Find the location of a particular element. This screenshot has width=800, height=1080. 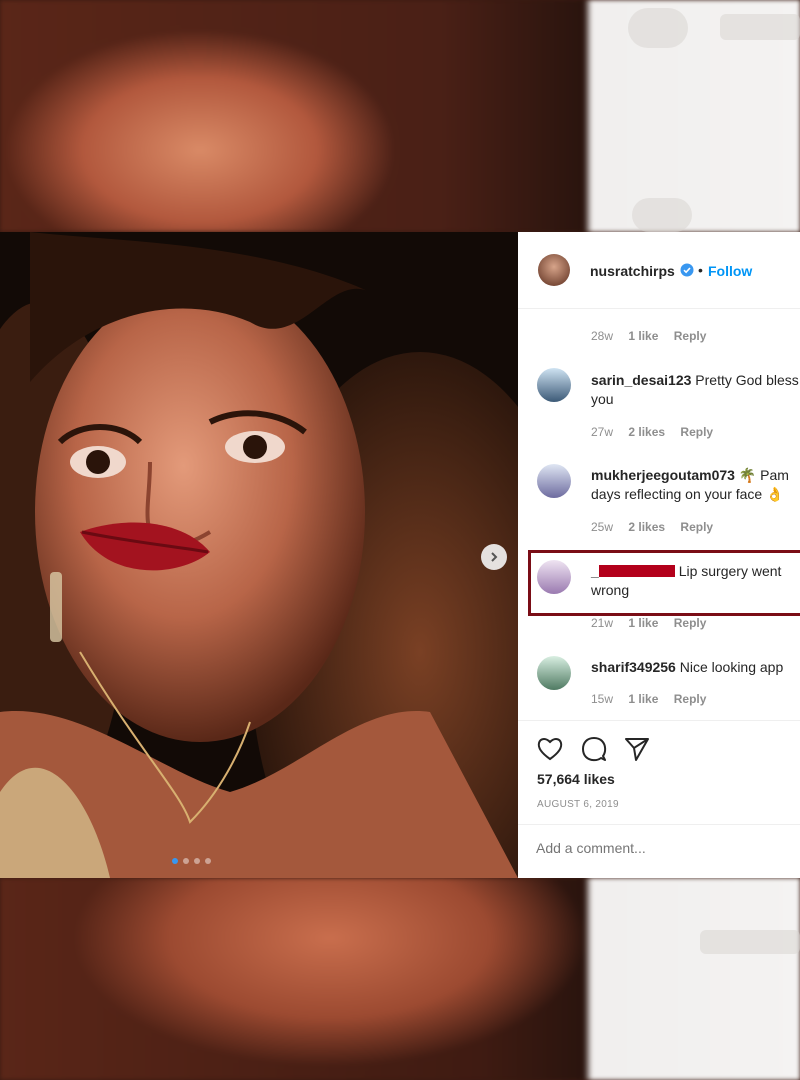

comment-meta: 28w 1 like Reply is located at coordinates (654, 336).